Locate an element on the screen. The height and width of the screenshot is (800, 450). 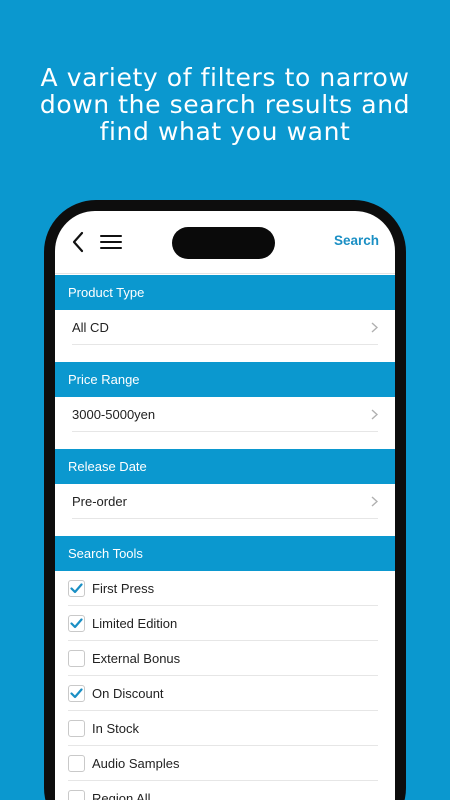
chevron-left-icon is located at coordinates (78, 242).